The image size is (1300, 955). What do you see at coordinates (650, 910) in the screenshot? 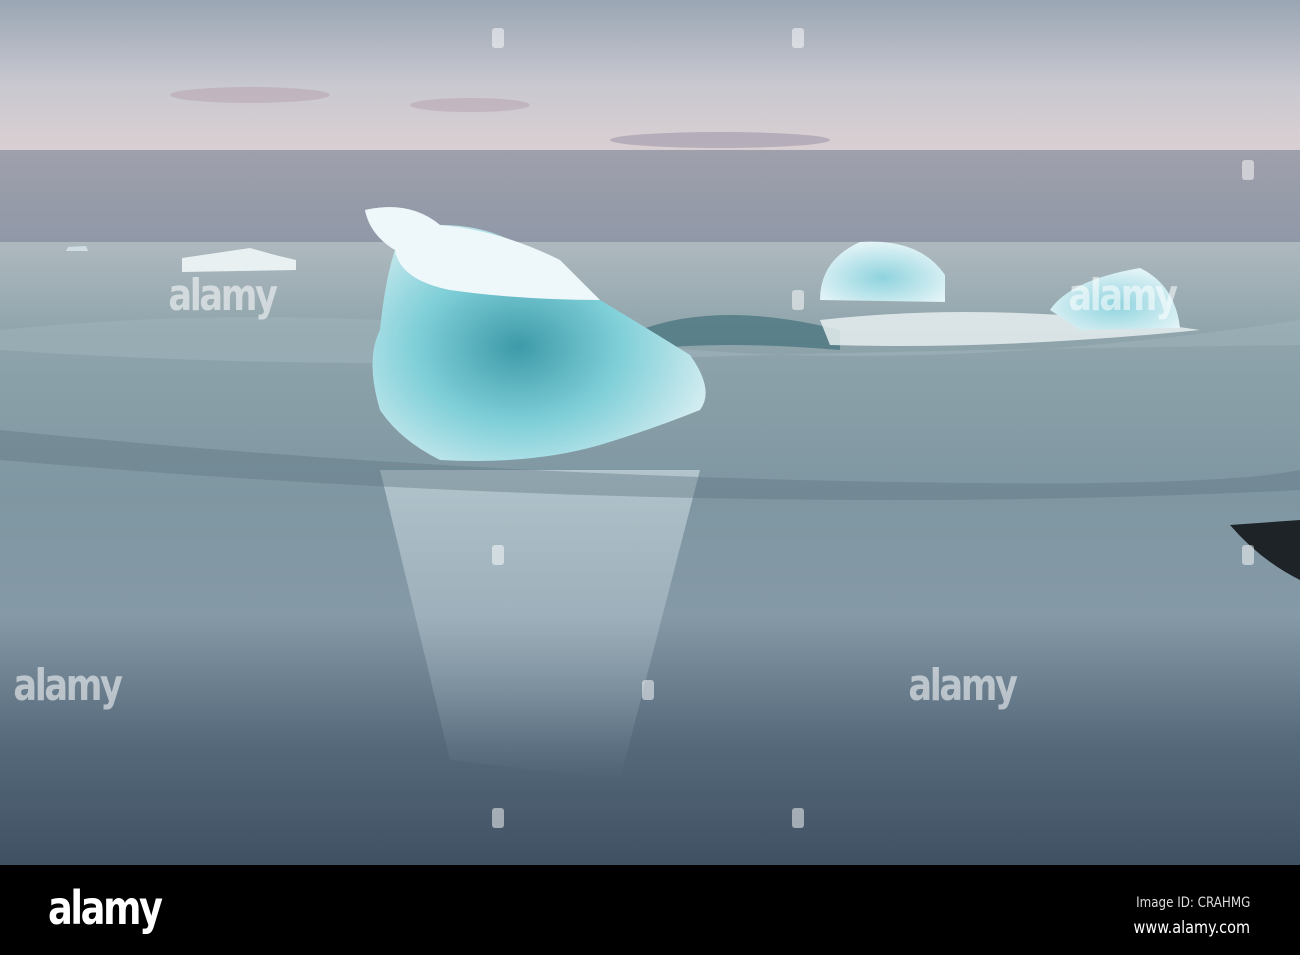
I see `footer-bar: alamy Image ID: CRAHMG www.alamy.com` at bounding box center [650, 910].